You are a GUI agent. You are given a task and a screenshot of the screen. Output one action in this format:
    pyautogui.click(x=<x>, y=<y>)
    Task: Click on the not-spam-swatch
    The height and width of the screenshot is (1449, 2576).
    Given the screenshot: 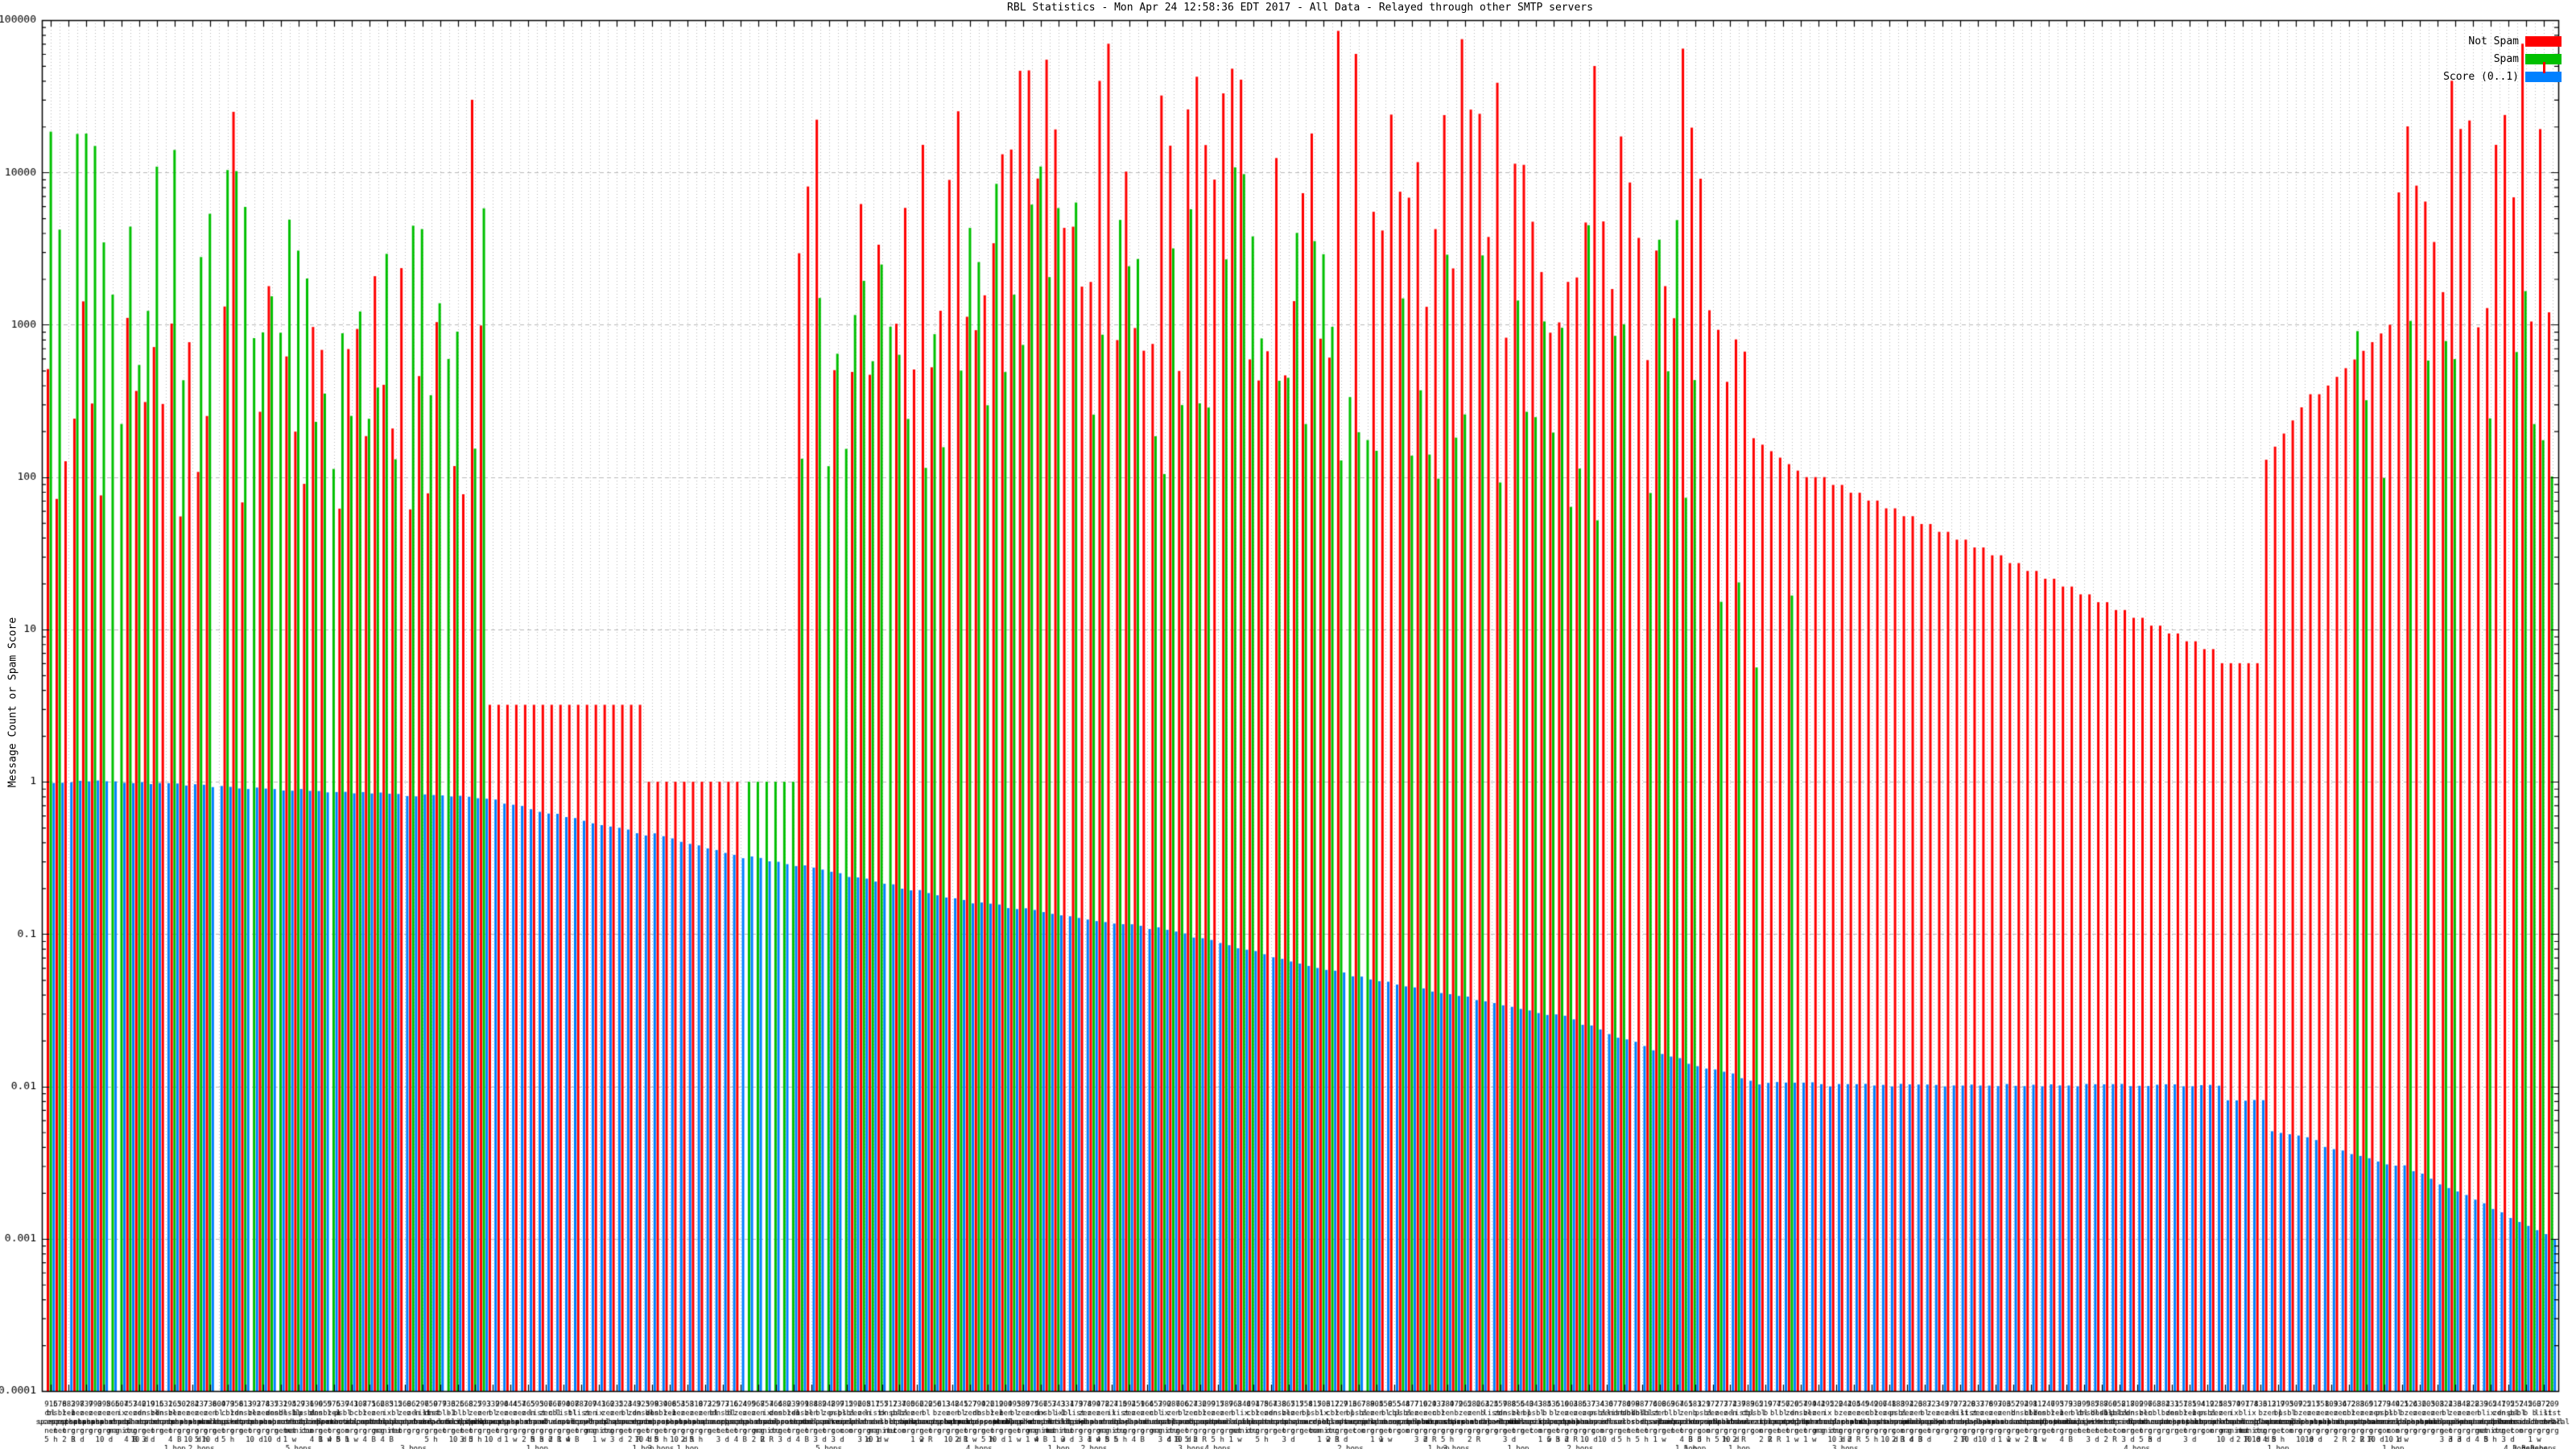 What is the action you would take?
    pyautogui.click(x=2543, y=41)
    